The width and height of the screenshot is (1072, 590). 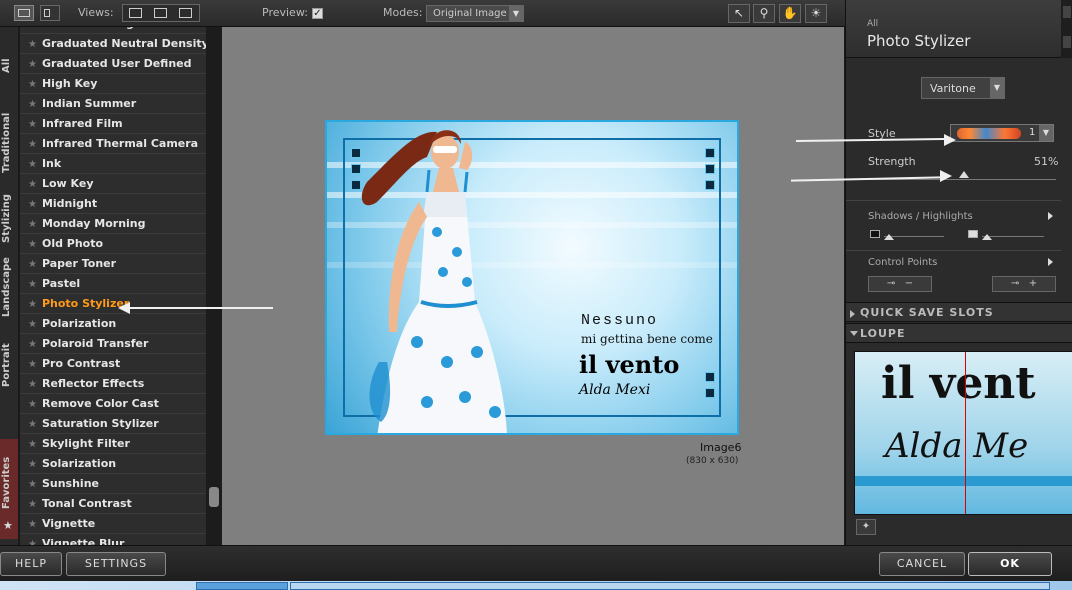 I want to click on view-split-icon, so click(x=160, y=13).